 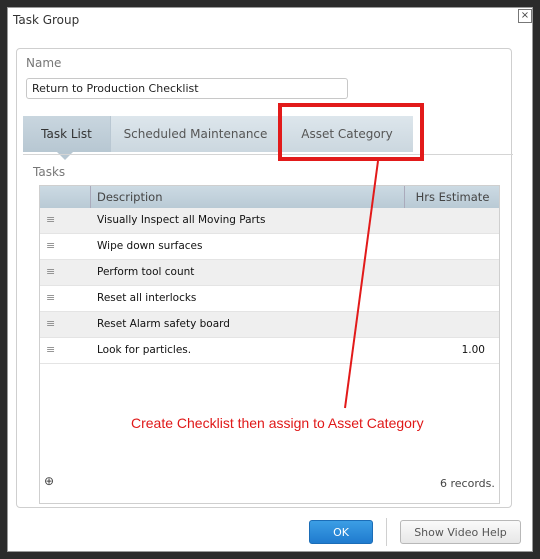 I want to click on tasks-label: Tasks, so click(x=49, y=172).